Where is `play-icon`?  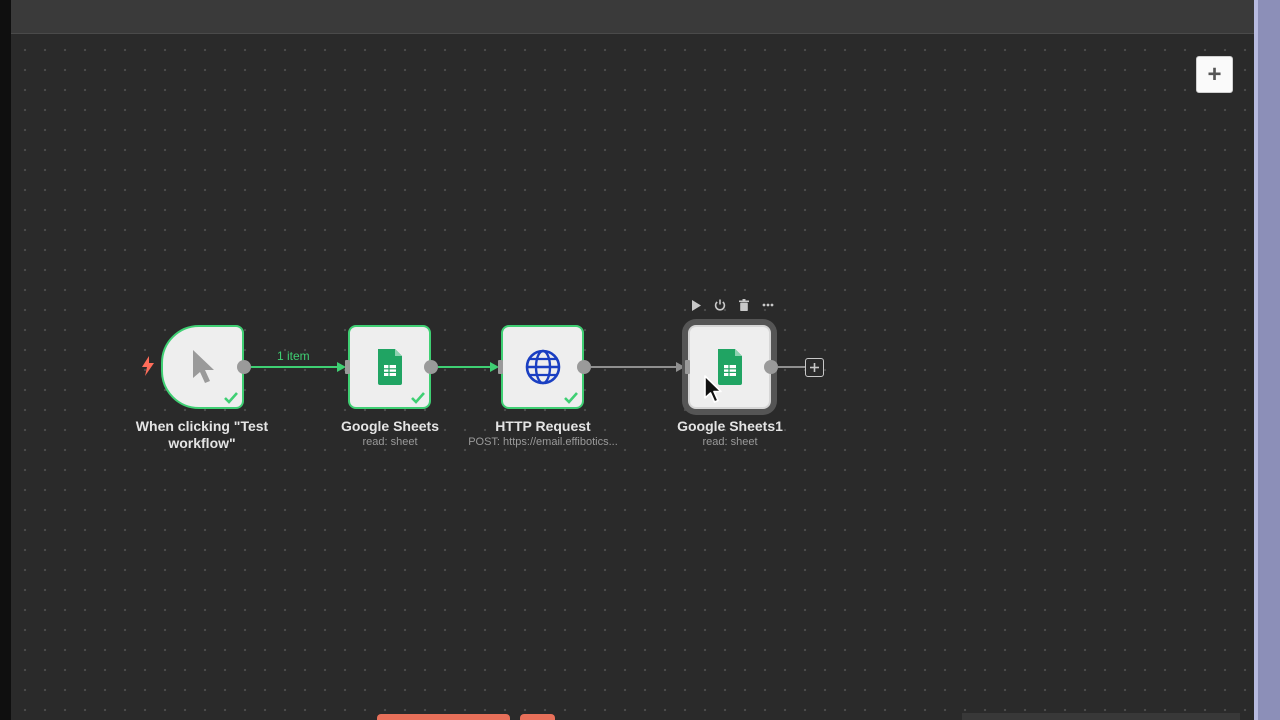
play-icon is located at coordinates (696, 305).